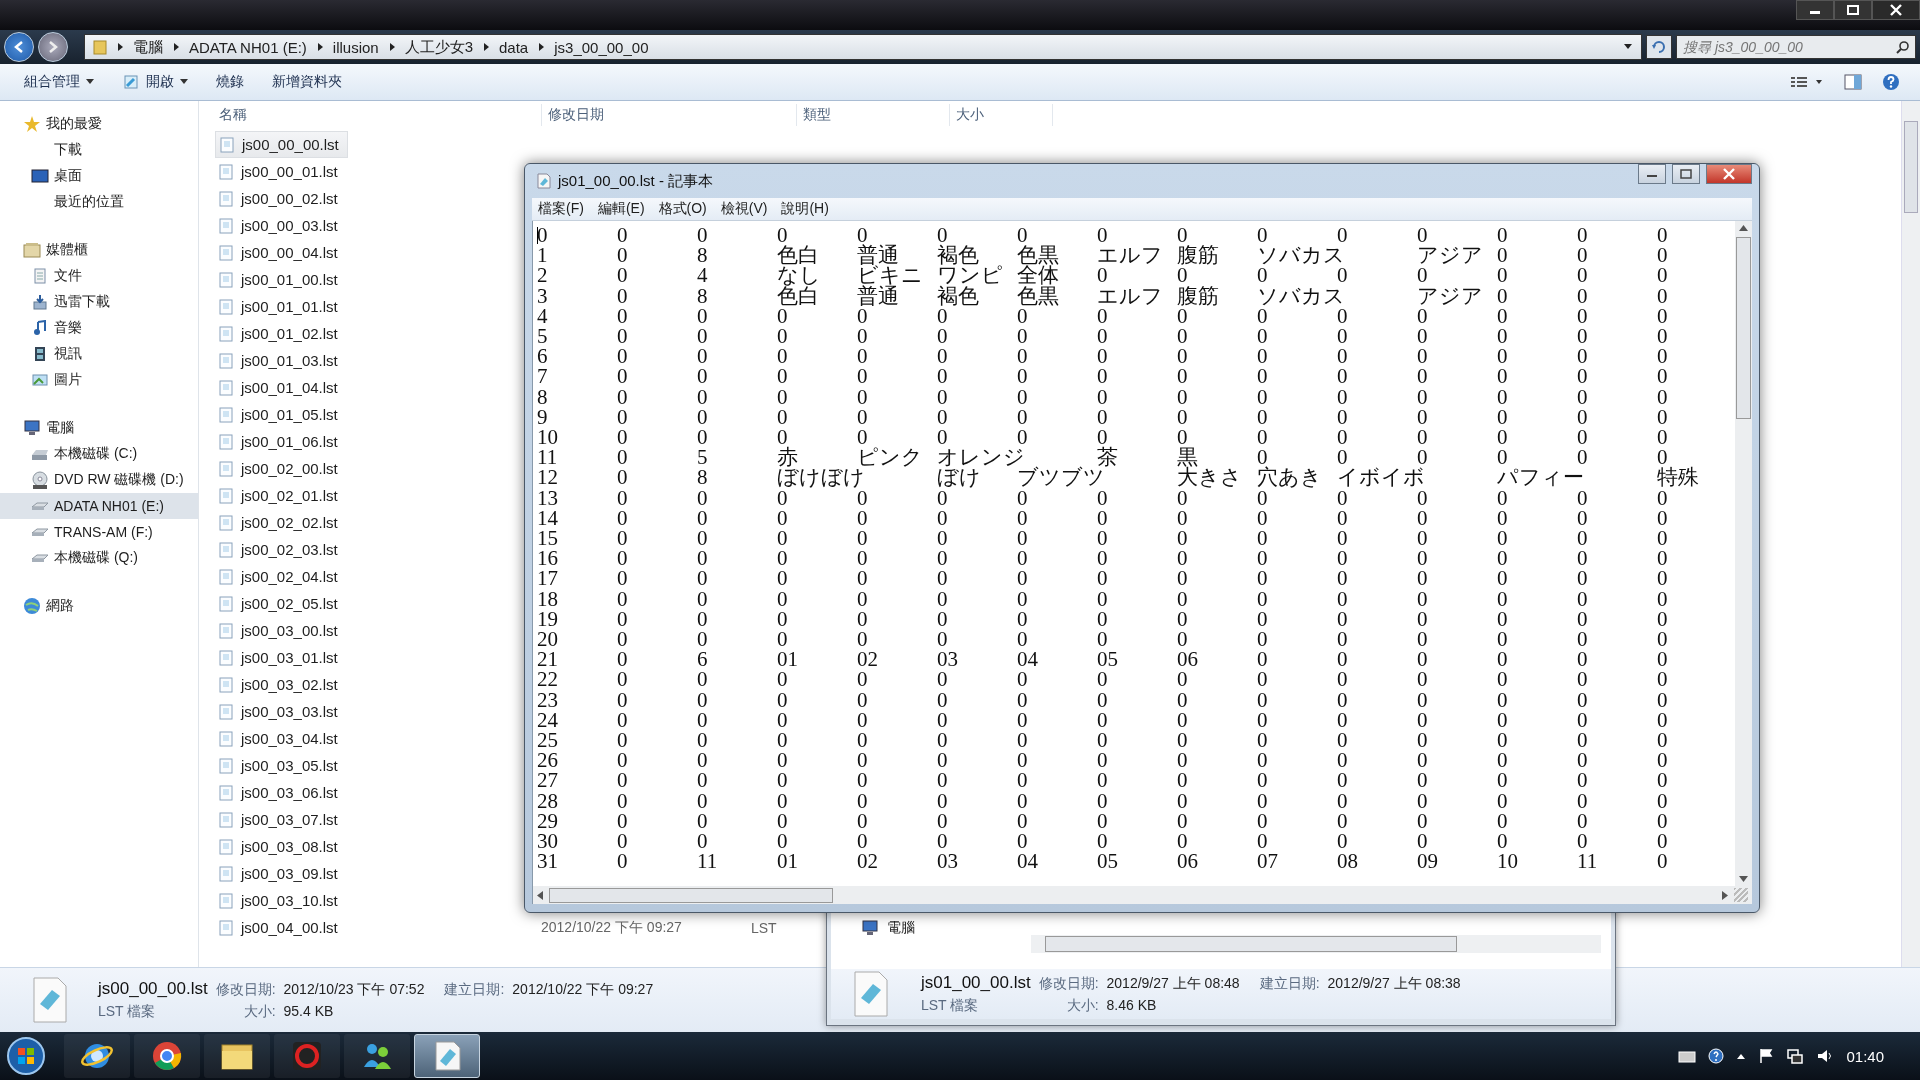 The width and height of the screenshot is (1920, 1080). Describe the element at coordinates (280, 765) in the screenshot. I see `file-row: js00_03_05.lst` at that location.